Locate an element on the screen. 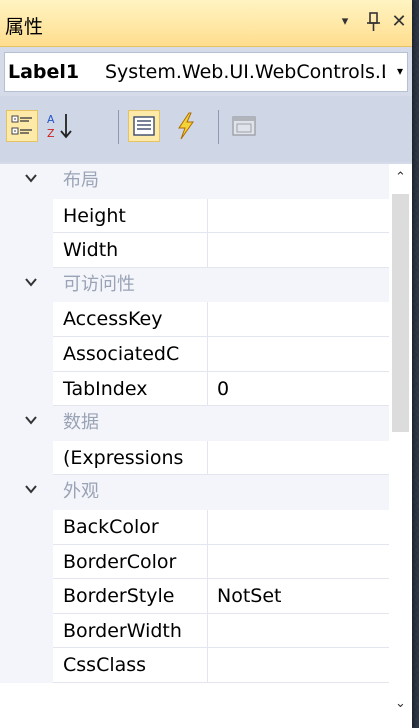  property-name: (Expressions is located at coordinates (130, 458).